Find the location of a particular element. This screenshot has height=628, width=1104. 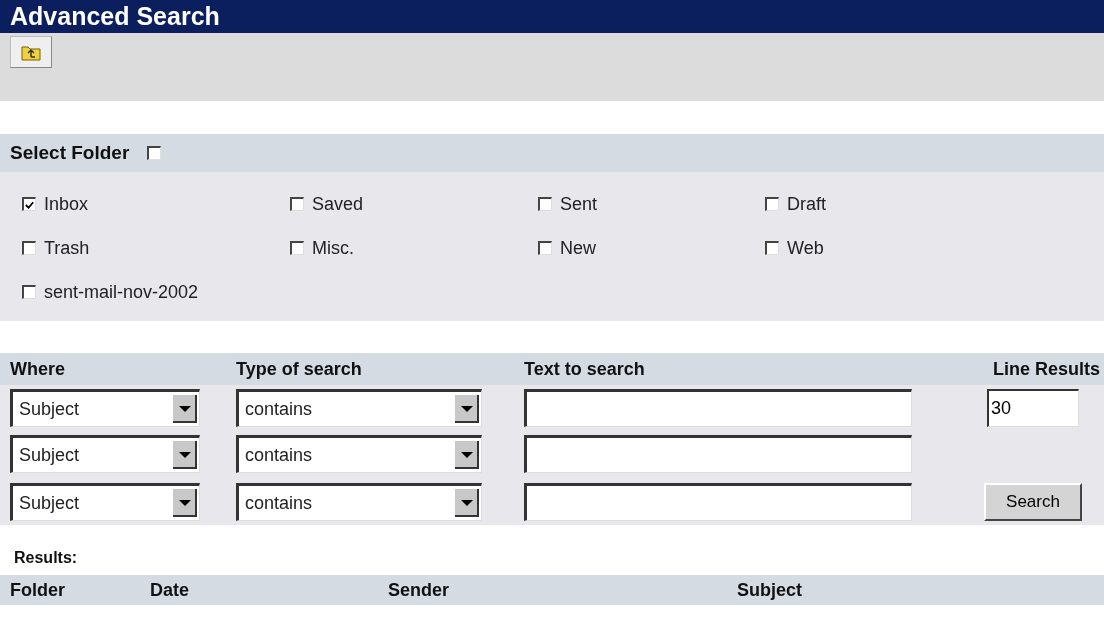

column-header: Where is located at coordinates (37, 369).